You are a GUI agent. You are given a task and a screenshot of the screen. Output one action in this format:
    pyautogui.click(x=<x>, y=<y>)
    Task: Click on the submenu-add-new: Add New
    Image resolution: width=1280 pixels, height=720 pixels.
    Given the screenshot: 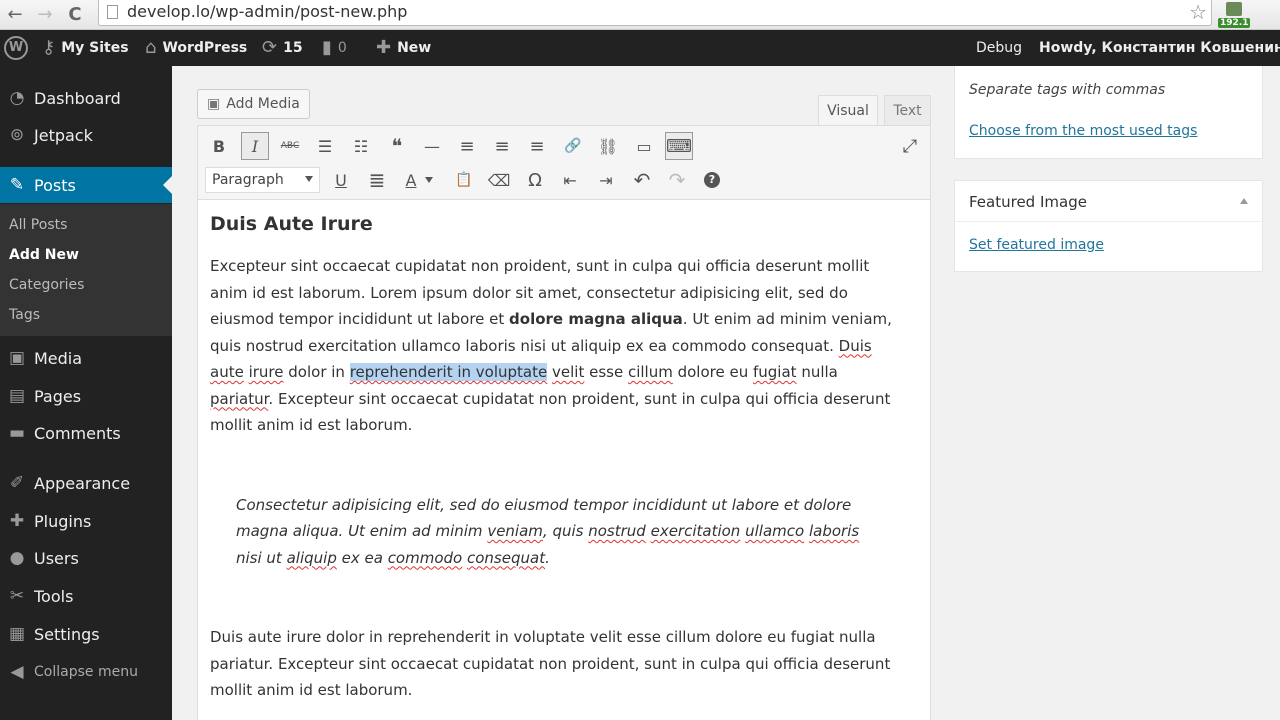 What is the action you would take?
    pyautogui.click(x=44, y=255)
    